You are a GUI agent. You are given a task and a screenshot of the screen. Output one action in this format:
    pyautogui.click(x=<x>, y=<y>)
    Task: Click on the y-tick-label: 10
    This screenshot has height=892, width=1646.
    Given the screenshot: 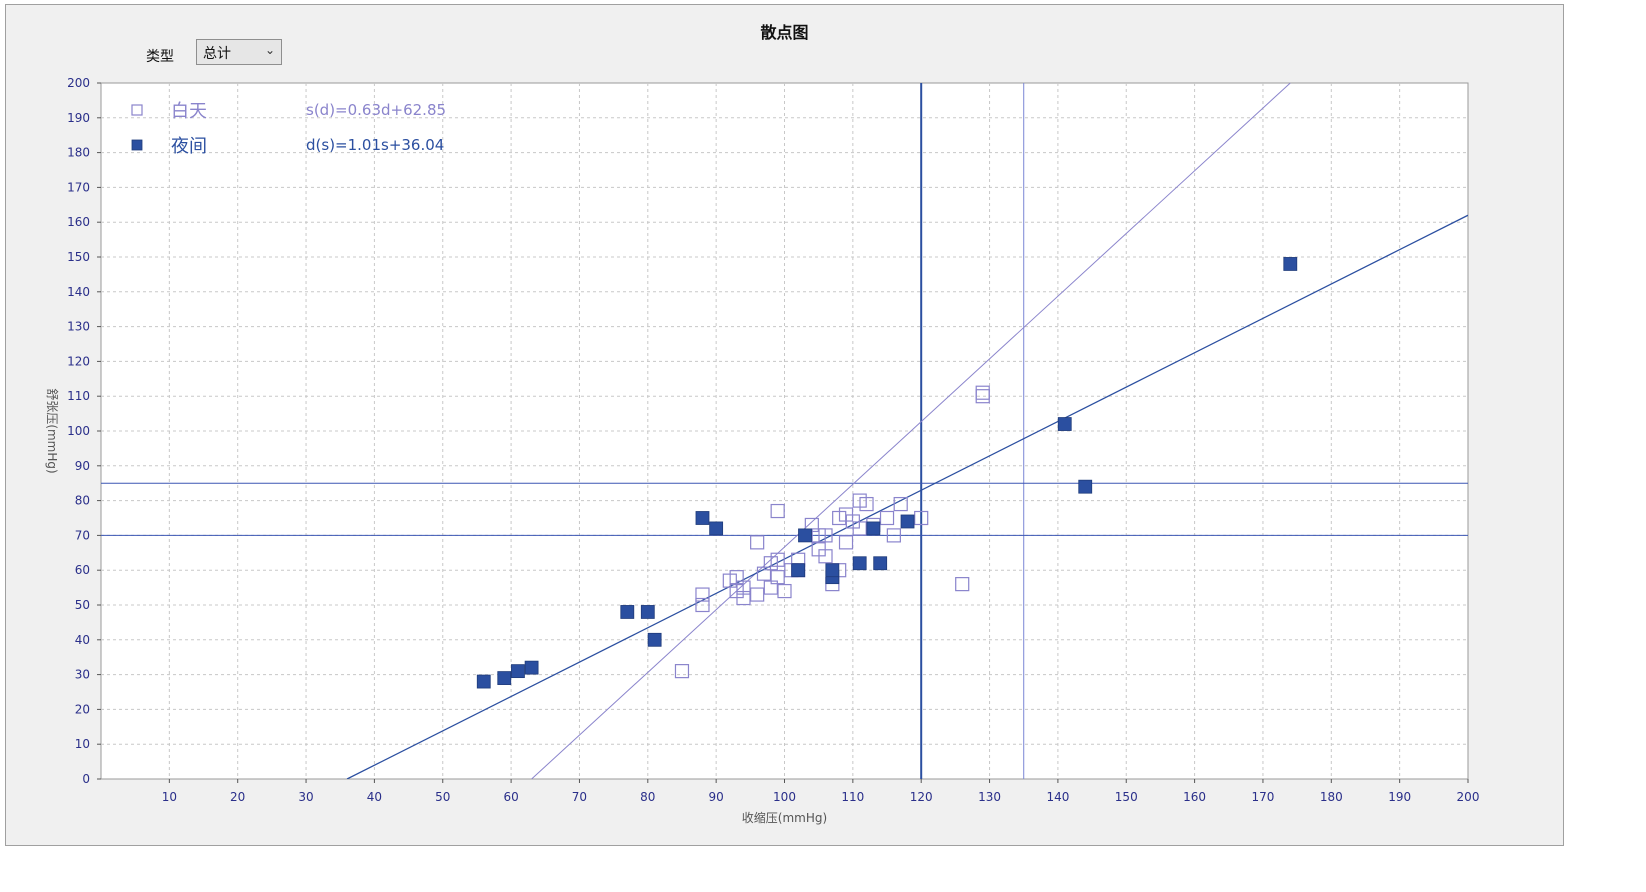 What is the action you would take?
    pyautogui.click(x=82, y=744)
    